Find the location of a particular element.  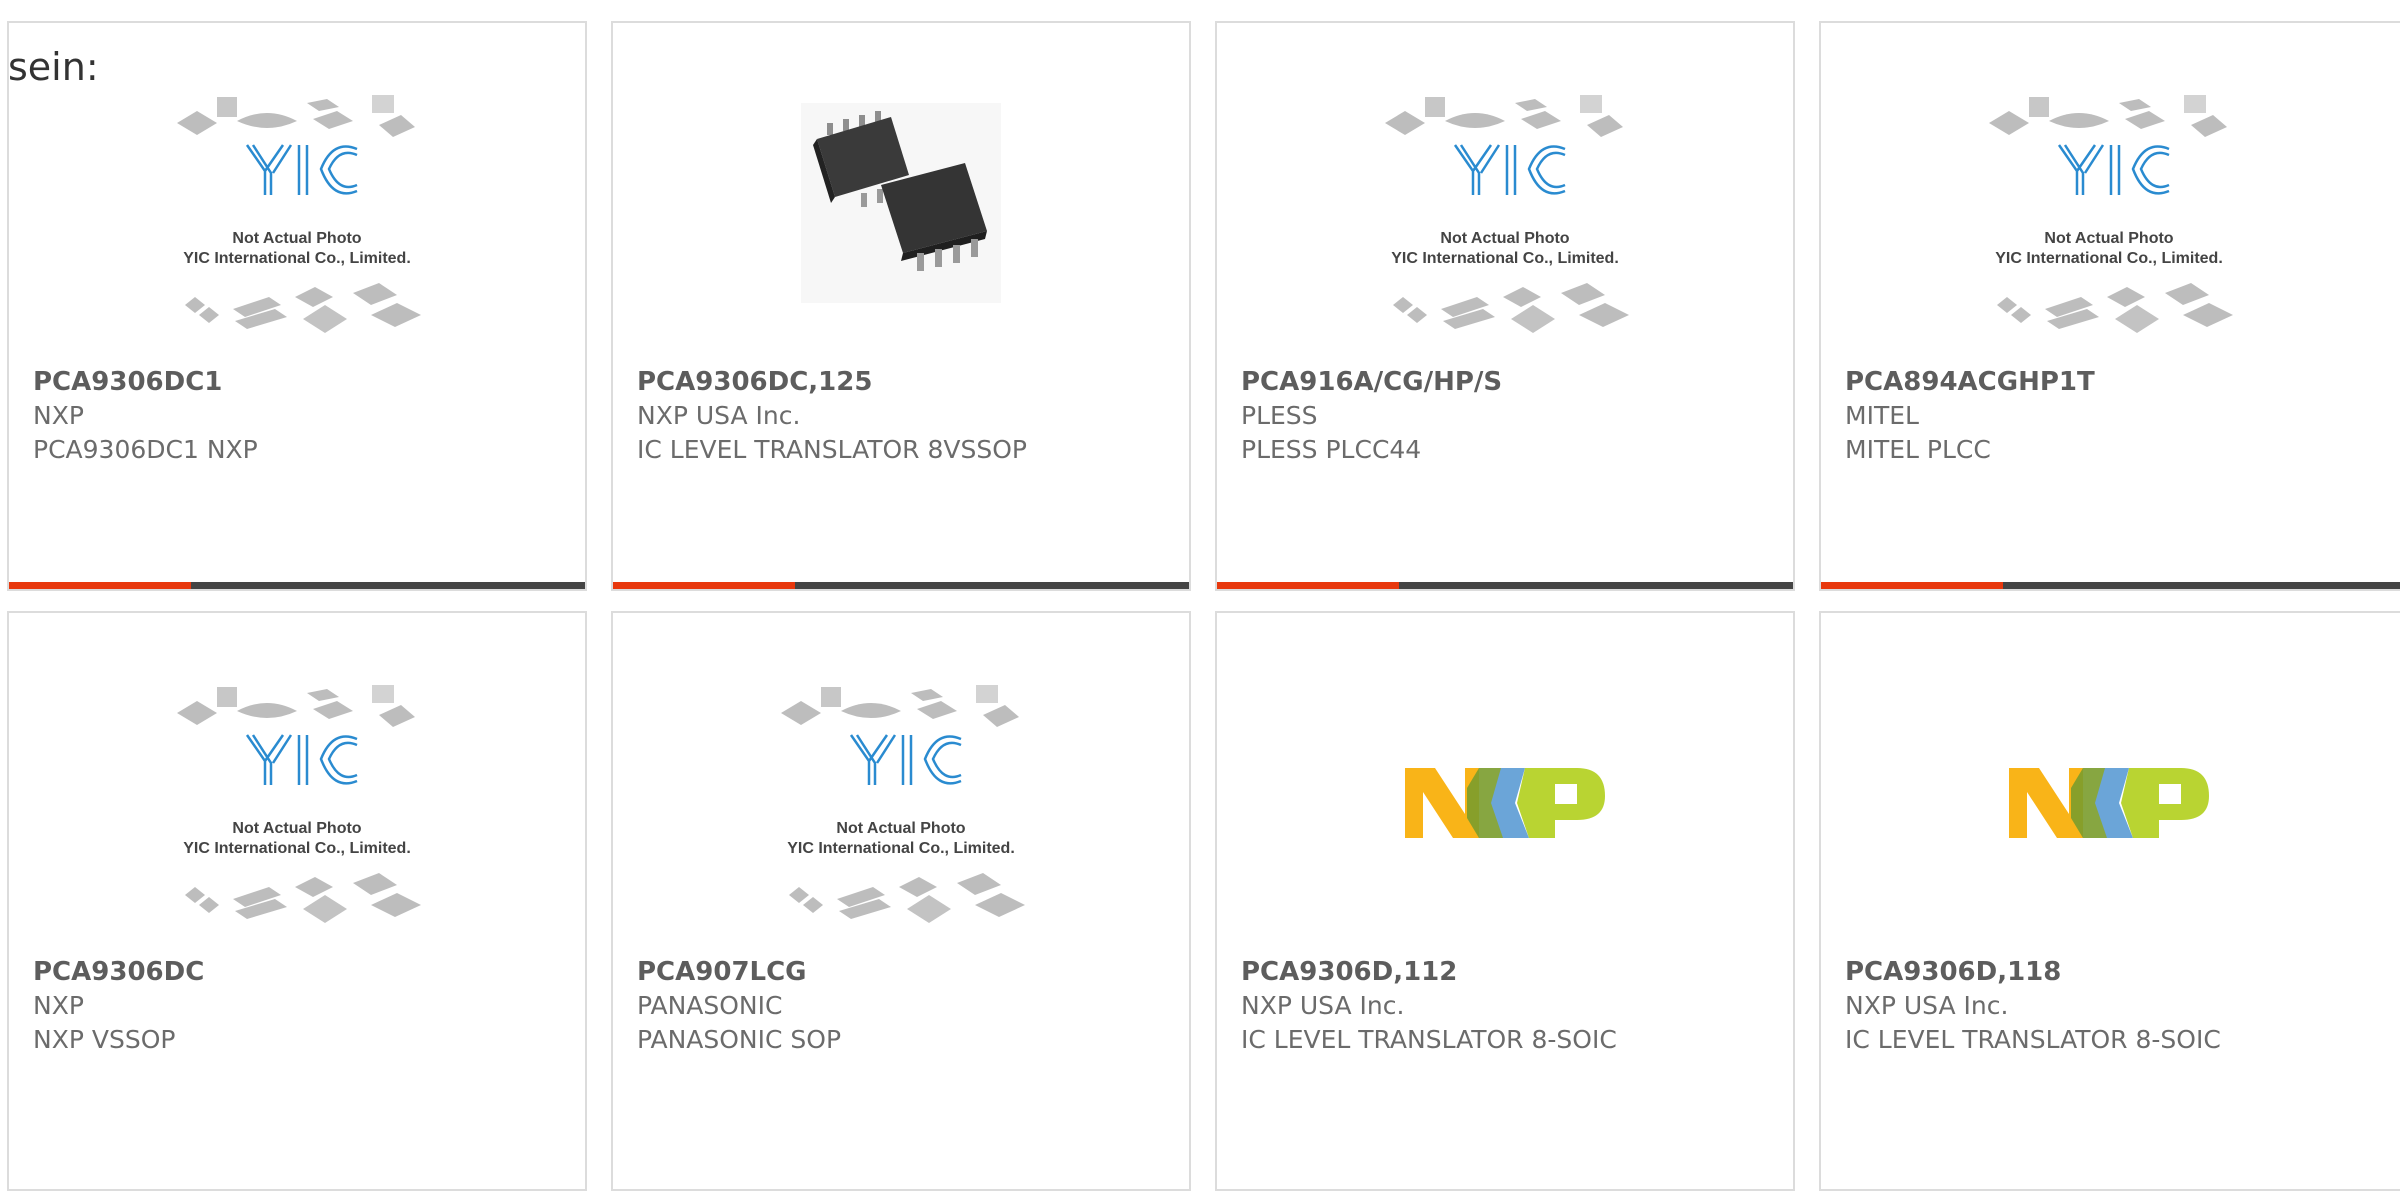

product-part-number: PCA894ACGHP1T is located at coordinates (2122, 382).